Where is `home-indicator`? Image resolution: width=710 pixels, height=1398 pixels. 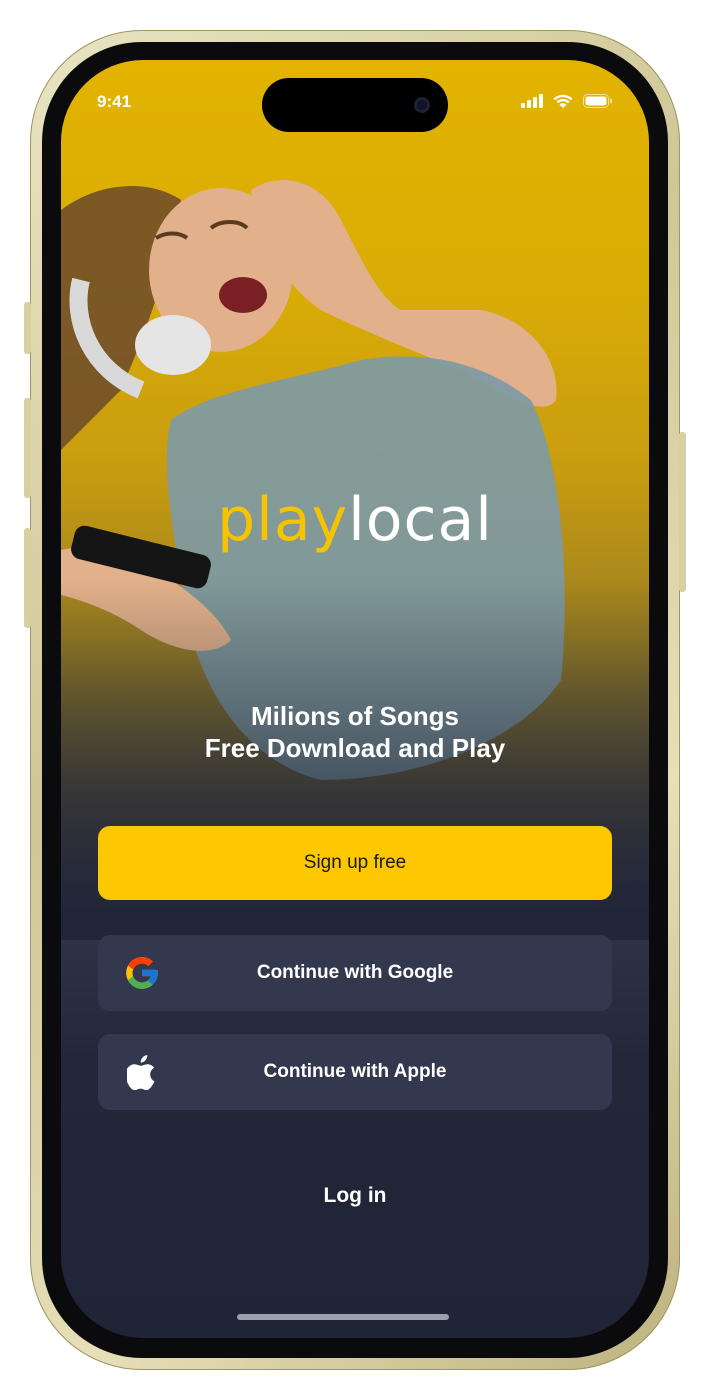
home-indicator is located at coordinates (343, 1317).